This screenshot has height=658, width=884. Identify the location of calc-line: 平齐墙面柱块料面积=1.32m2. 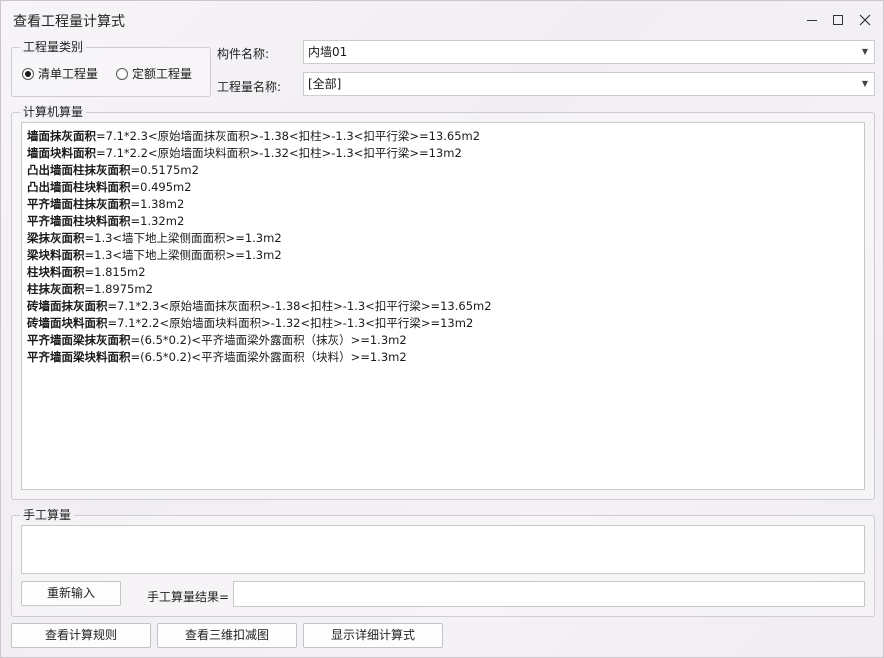
(259, 221).